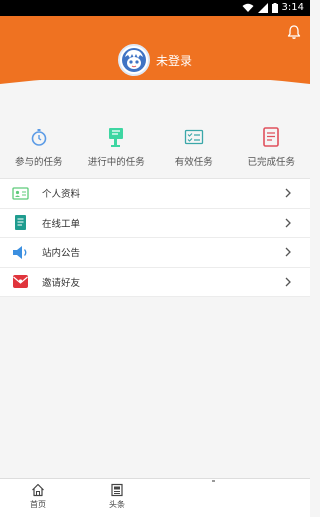 The image size is (320, 517). What do you see at coordinates (20, 222) in the screenshot?
I see `document-icon` at bounding box center [20, 222].